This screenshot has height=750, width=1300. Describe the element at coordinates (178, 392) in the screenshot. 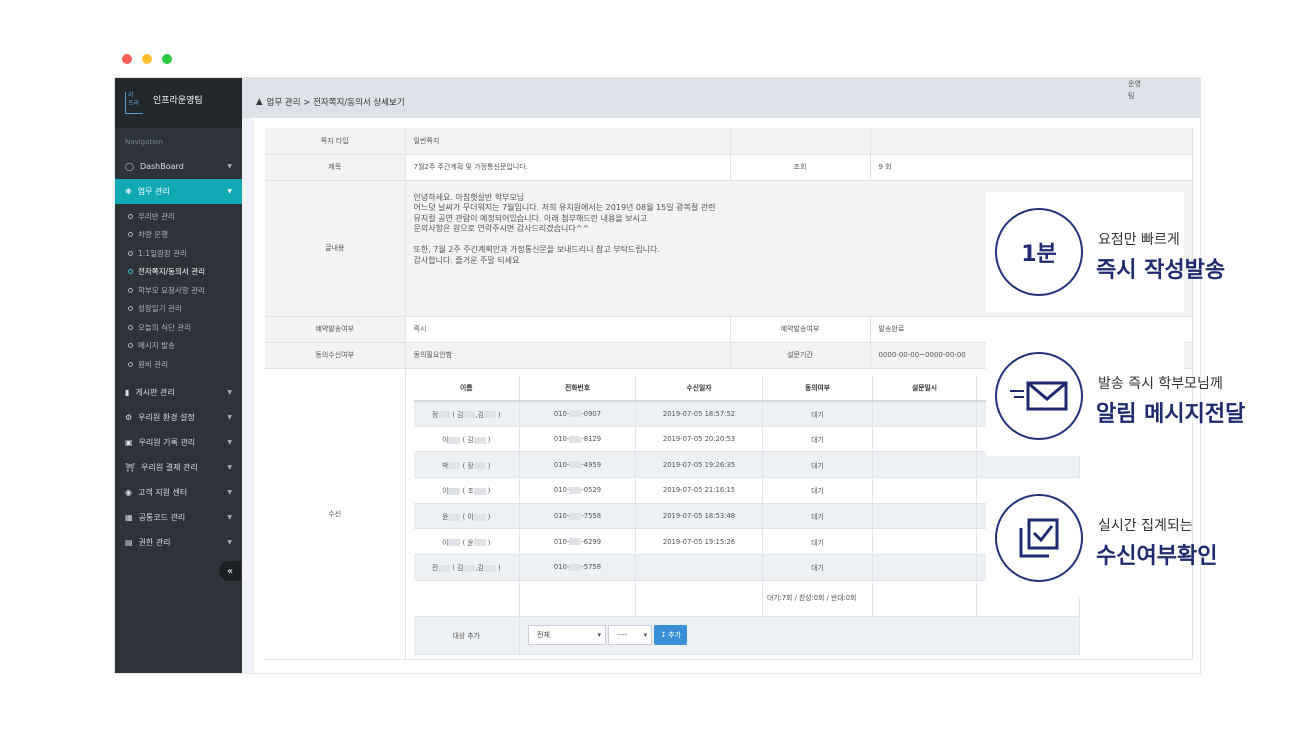

I see `menu-board: ▮ 게시판 관리 ▼` at that location.